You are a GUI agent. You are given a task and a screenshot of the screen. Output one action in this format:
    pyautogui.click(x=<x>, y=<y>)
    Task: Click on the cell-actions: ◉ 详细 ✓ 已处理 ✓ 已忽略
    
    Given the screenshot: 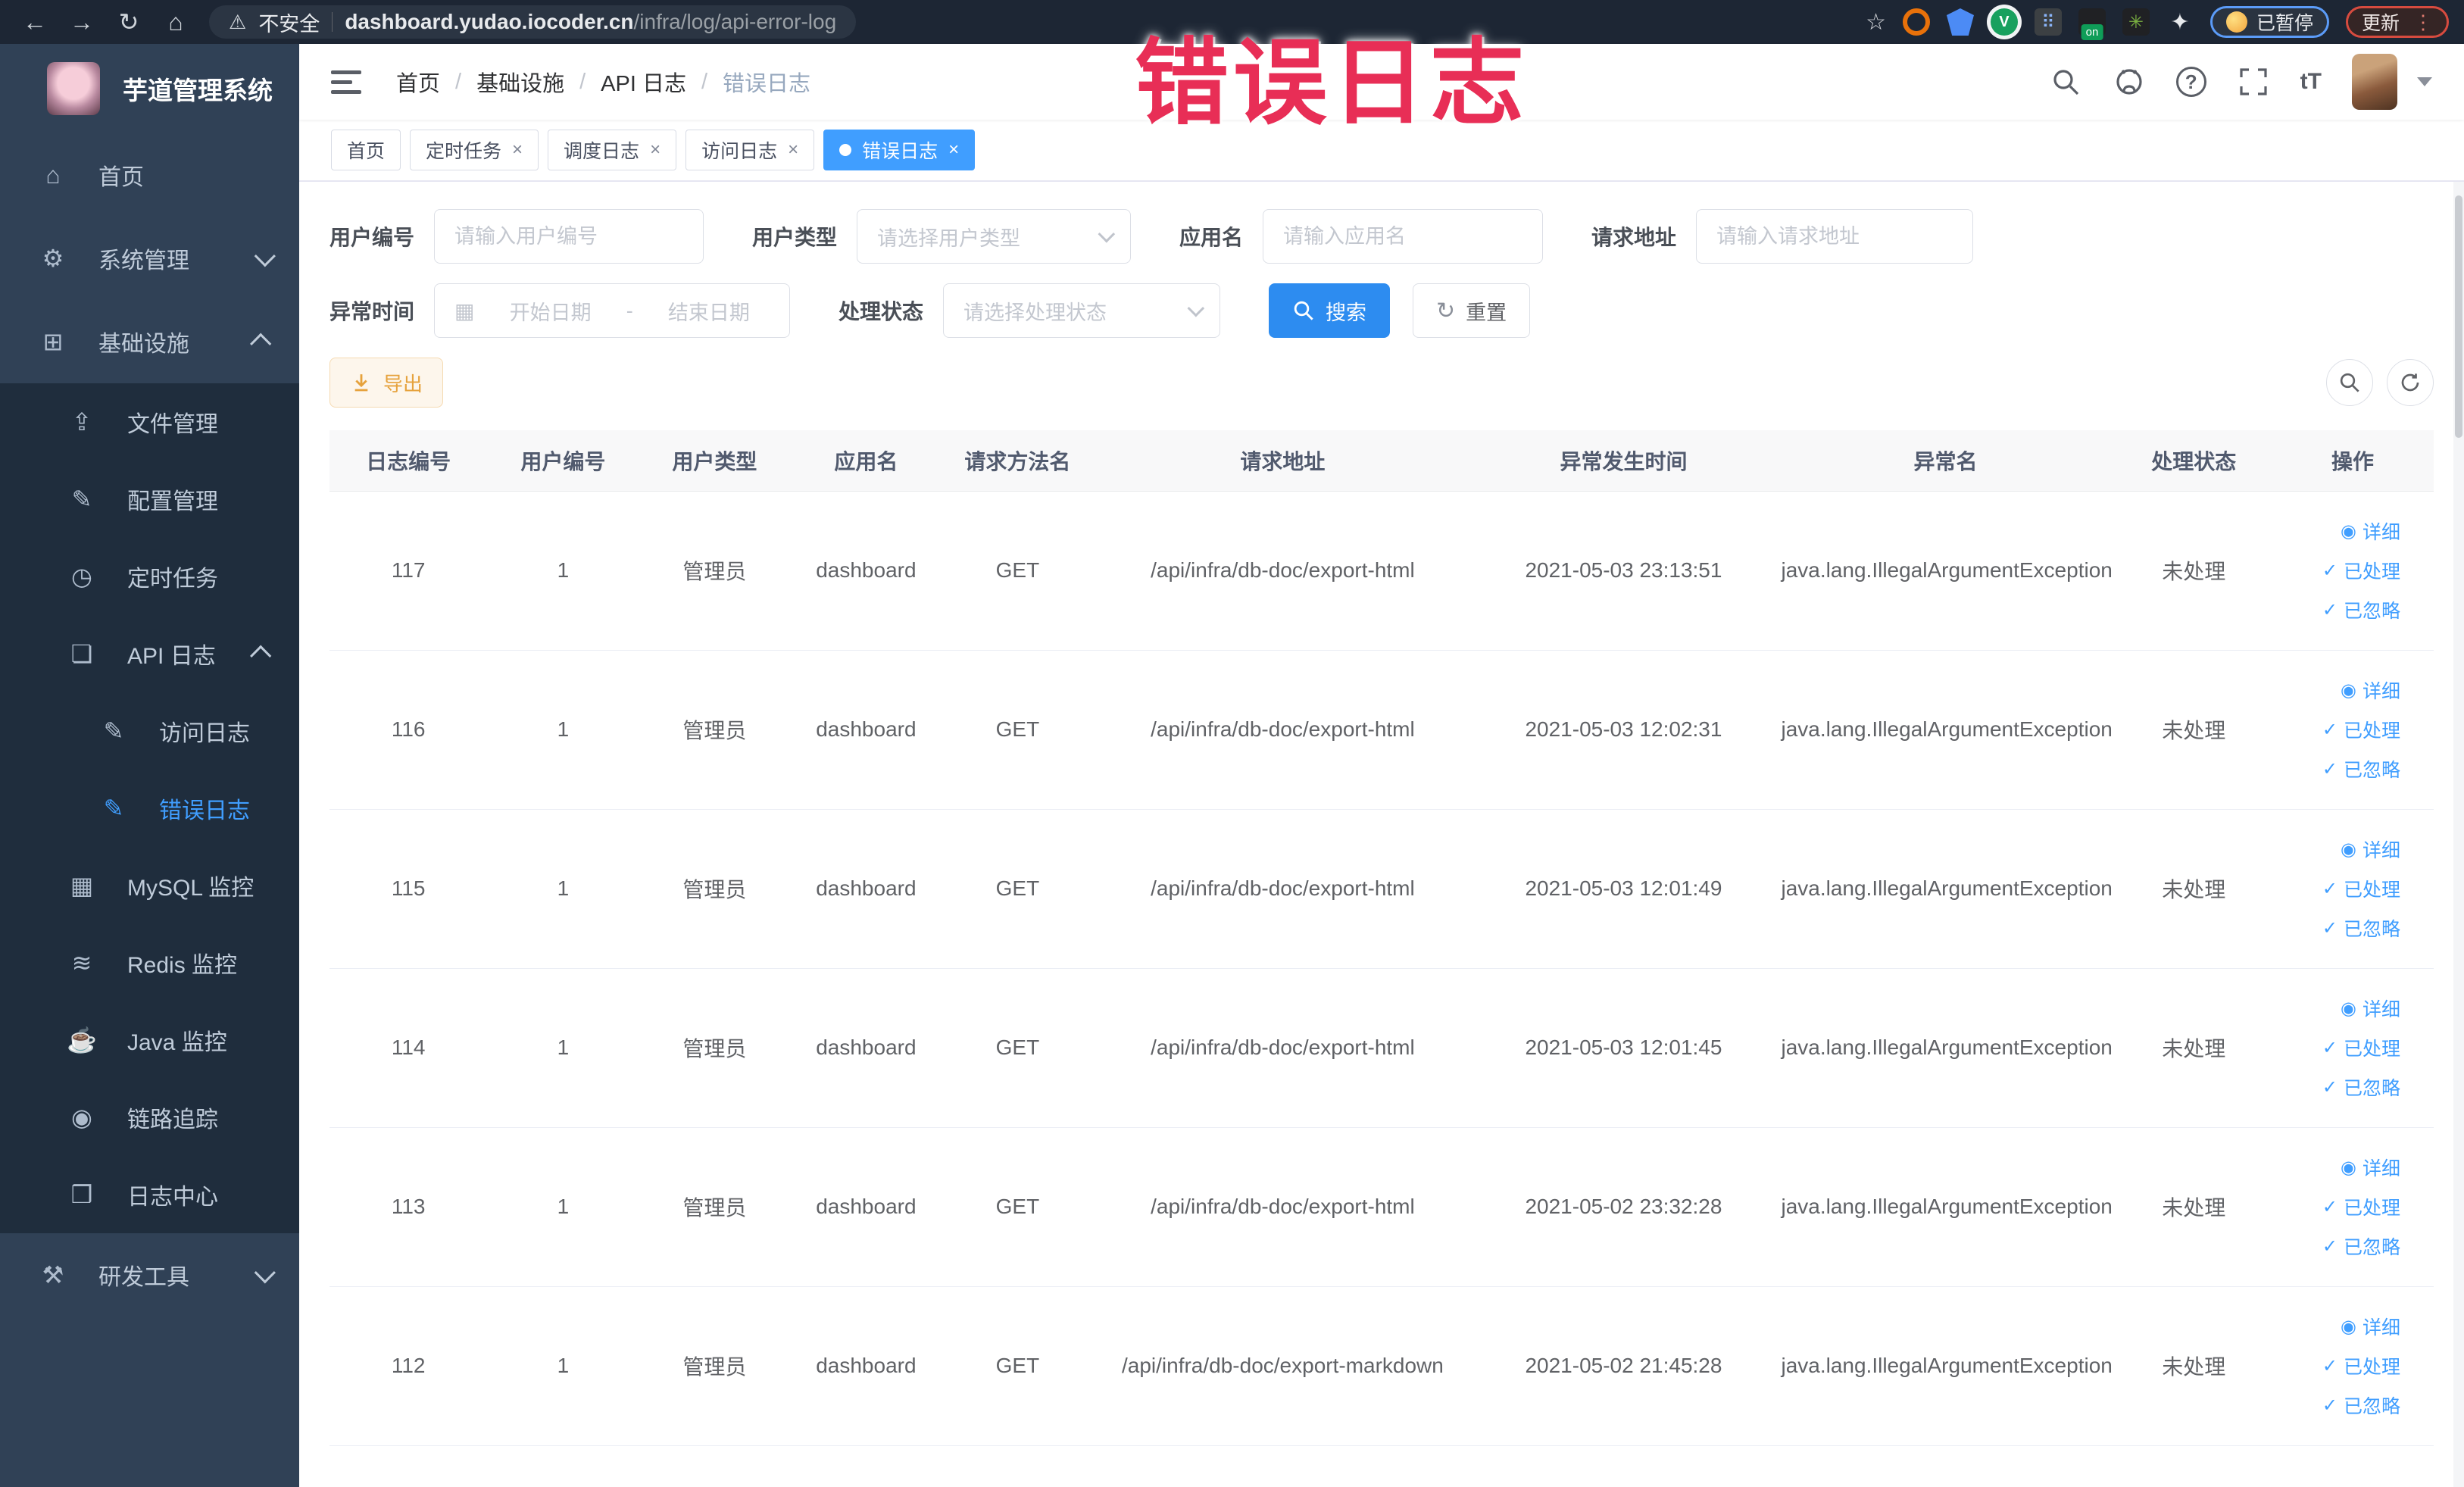 What is the action you would take?
    pyautogui.click(x=2353, y=571)
    